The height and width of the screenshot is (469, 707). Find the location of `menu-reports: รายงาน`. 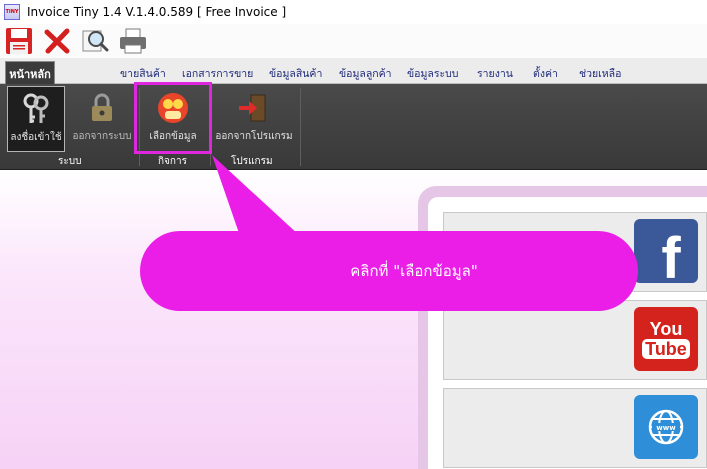

menu-reports: รายงาน is located at coordinates (495, 73).